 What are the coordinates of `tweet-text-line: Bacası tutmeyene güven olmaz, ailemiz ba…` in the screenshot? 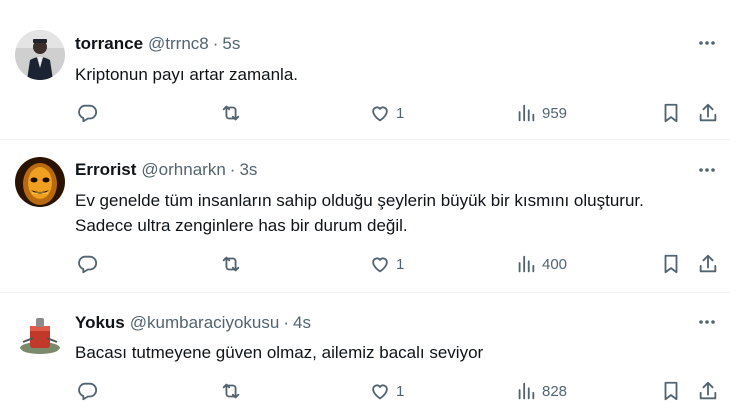 It's located at (279, 352).